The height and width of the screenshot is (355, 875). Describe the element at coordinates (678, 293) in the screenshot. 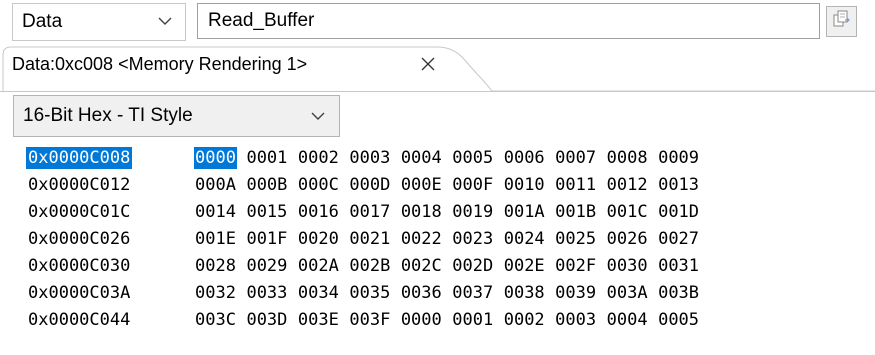

I see `memory-cell: 003B` at that location.